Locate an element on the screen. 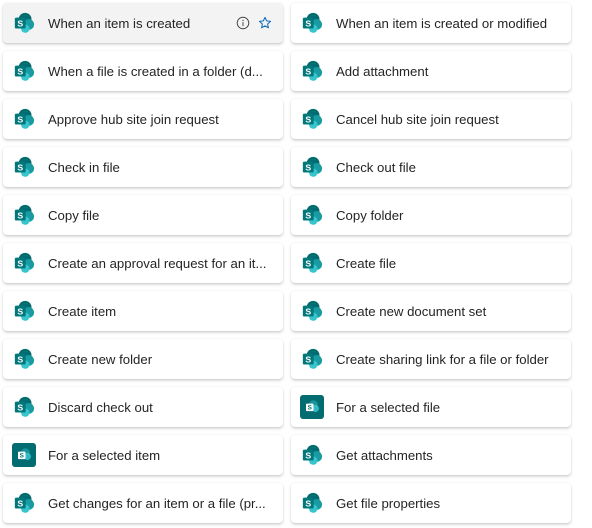  card-hover-actions is located at coordinates (251, 23).